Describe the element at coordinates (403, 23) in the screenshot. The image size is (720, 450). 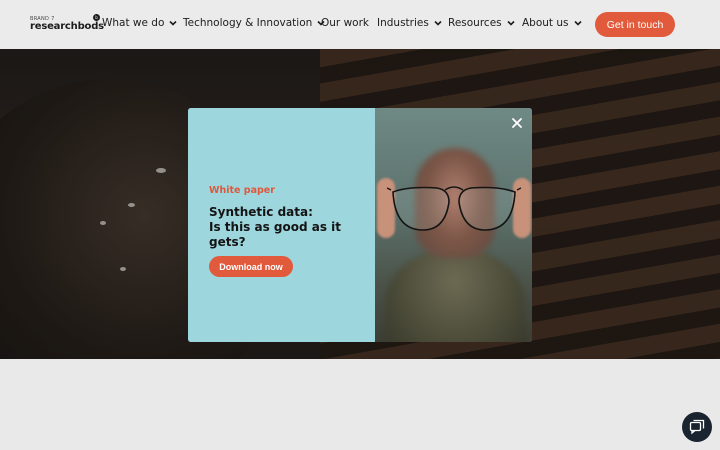
I see `nav-label: Industries` at that location.